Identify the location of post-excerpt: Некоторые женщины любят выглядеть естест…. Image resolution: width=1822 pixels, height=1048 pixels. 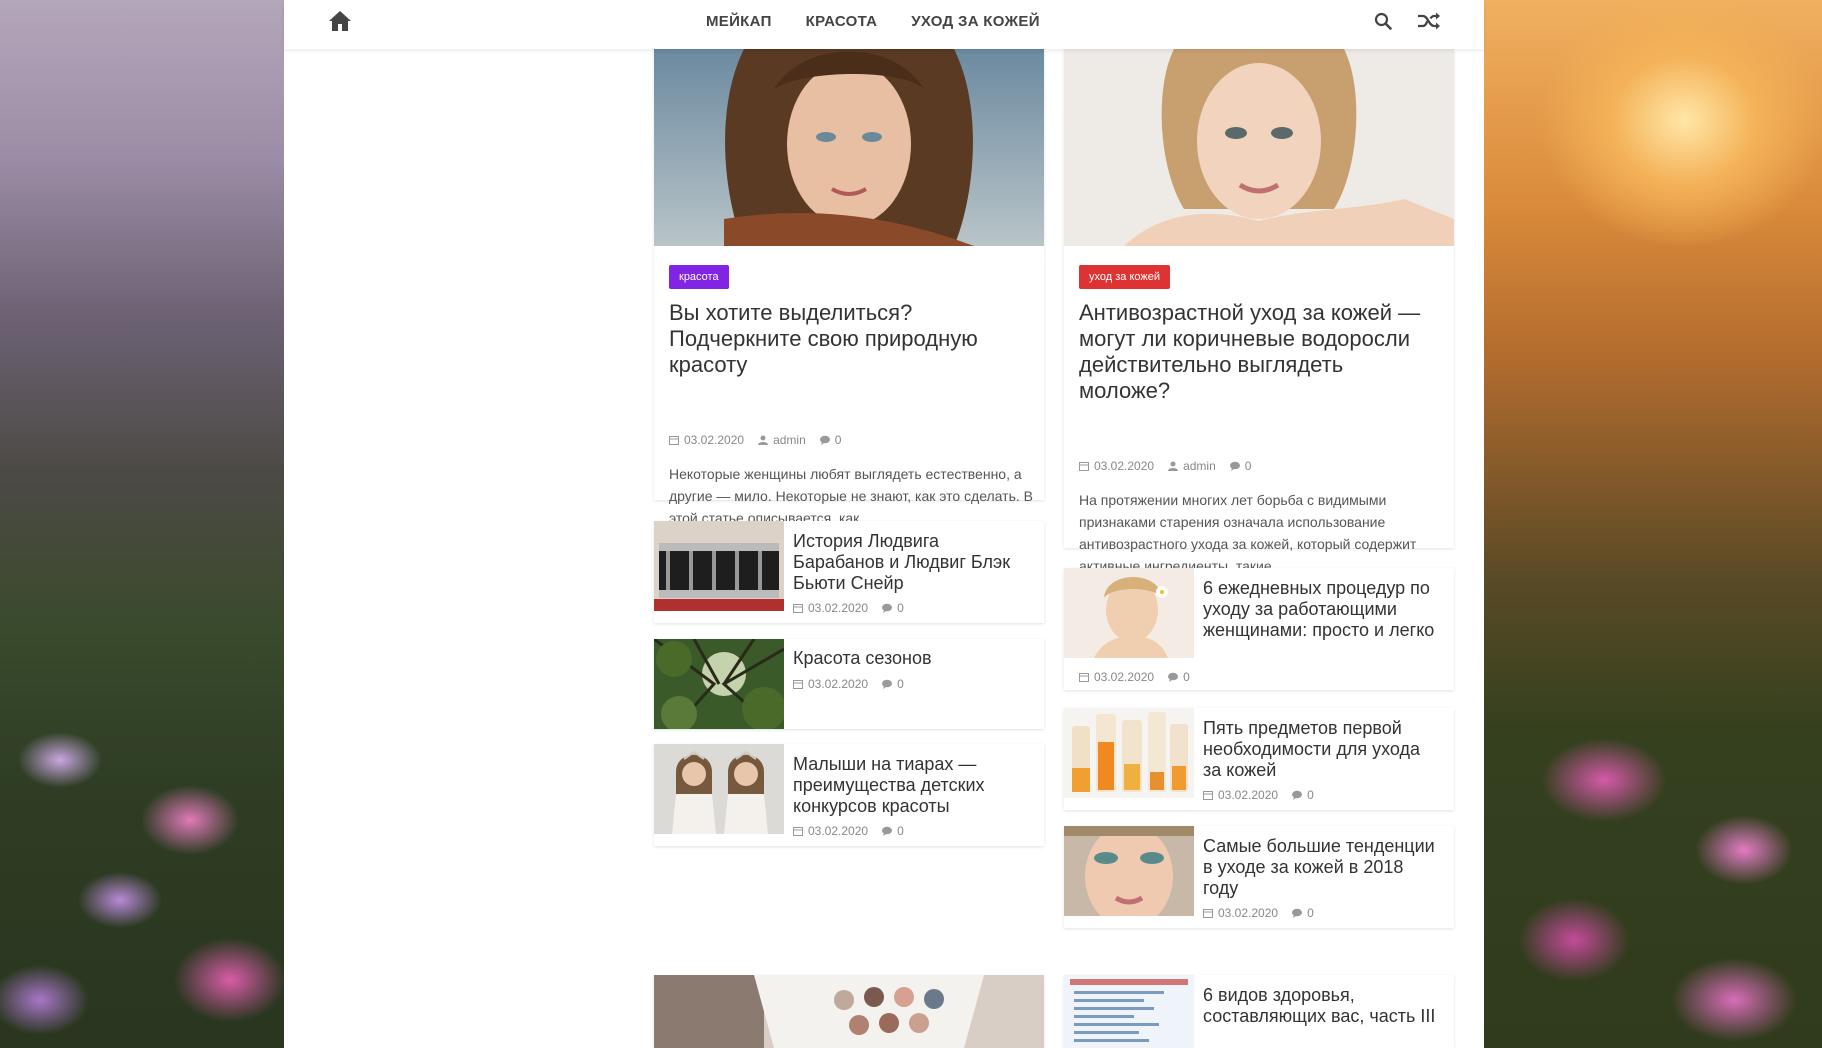
(851, 496).